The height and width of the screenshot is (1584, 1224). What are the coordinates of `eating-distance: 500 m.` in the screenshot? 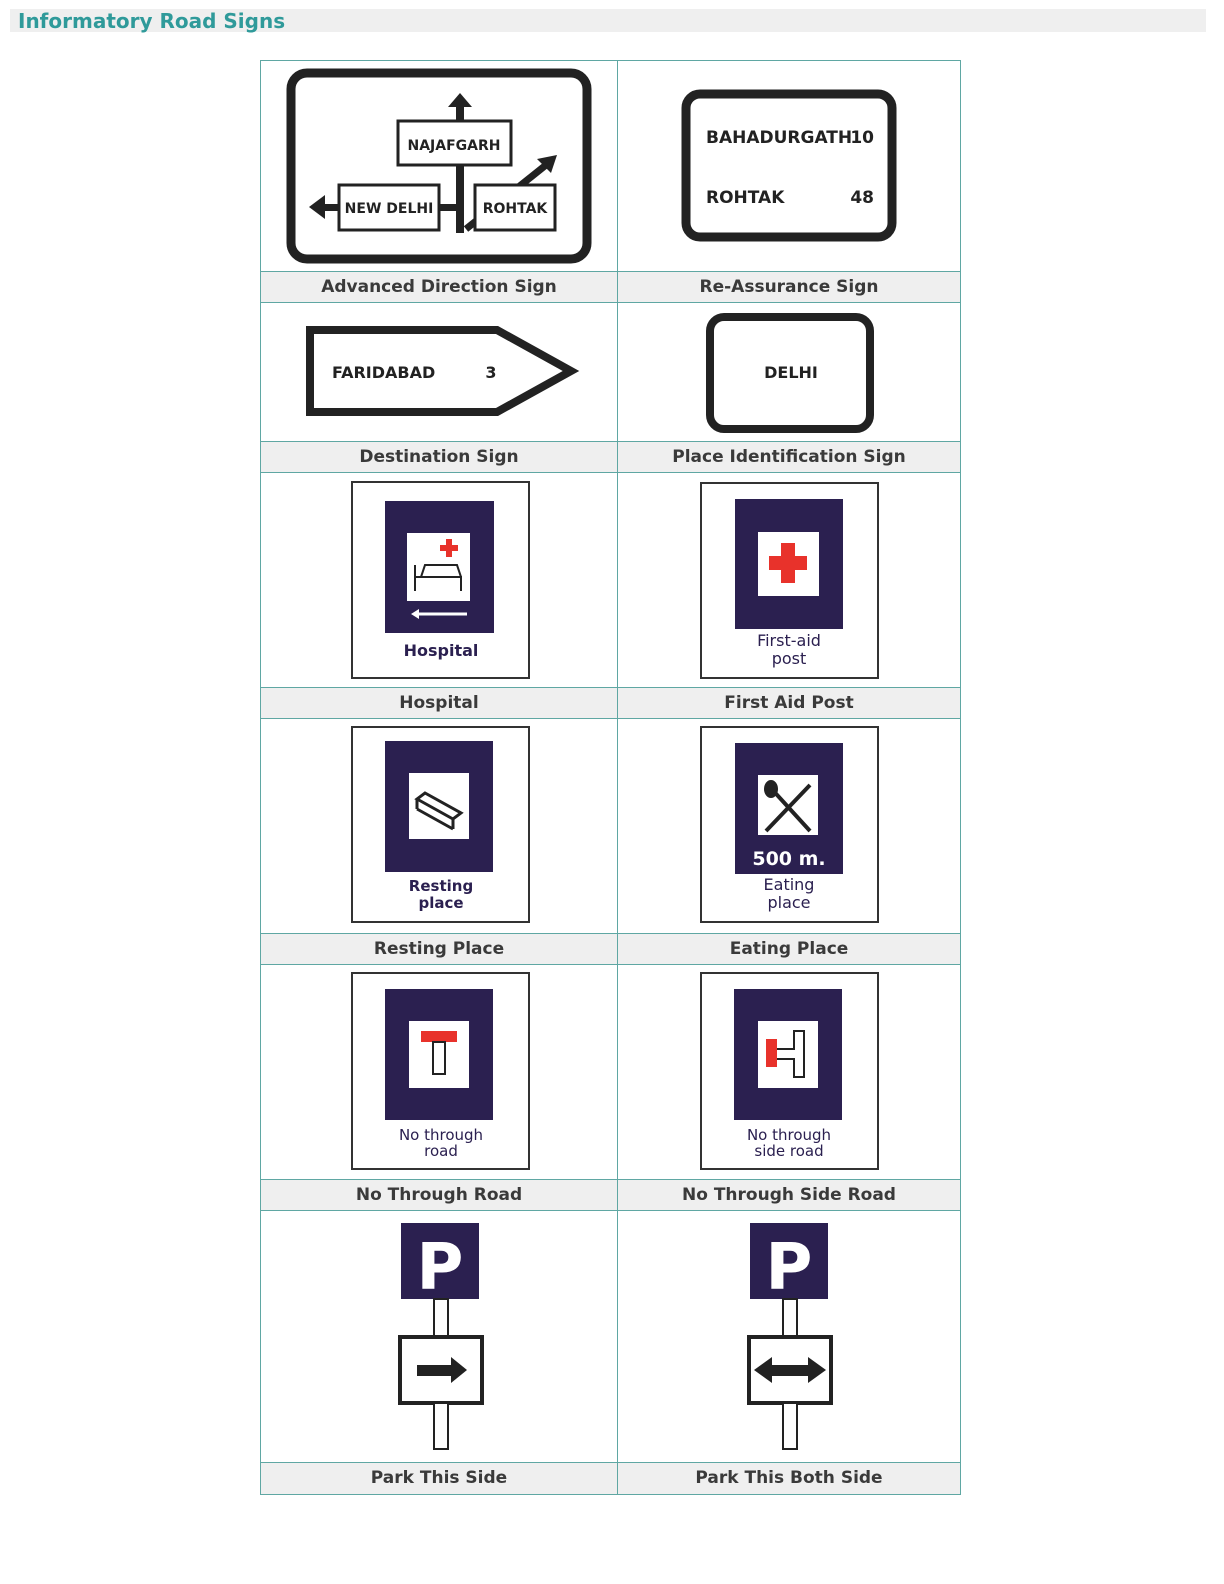 It's located at (788, 859).